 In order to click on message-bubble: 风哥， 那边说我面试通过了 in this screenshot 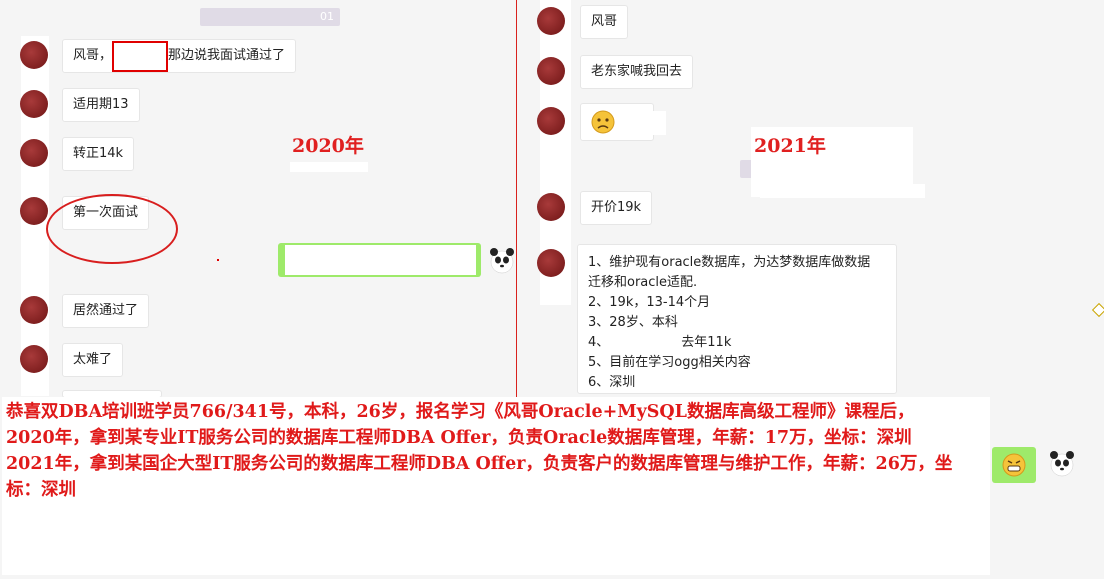, I will do `click(179, 56)`.